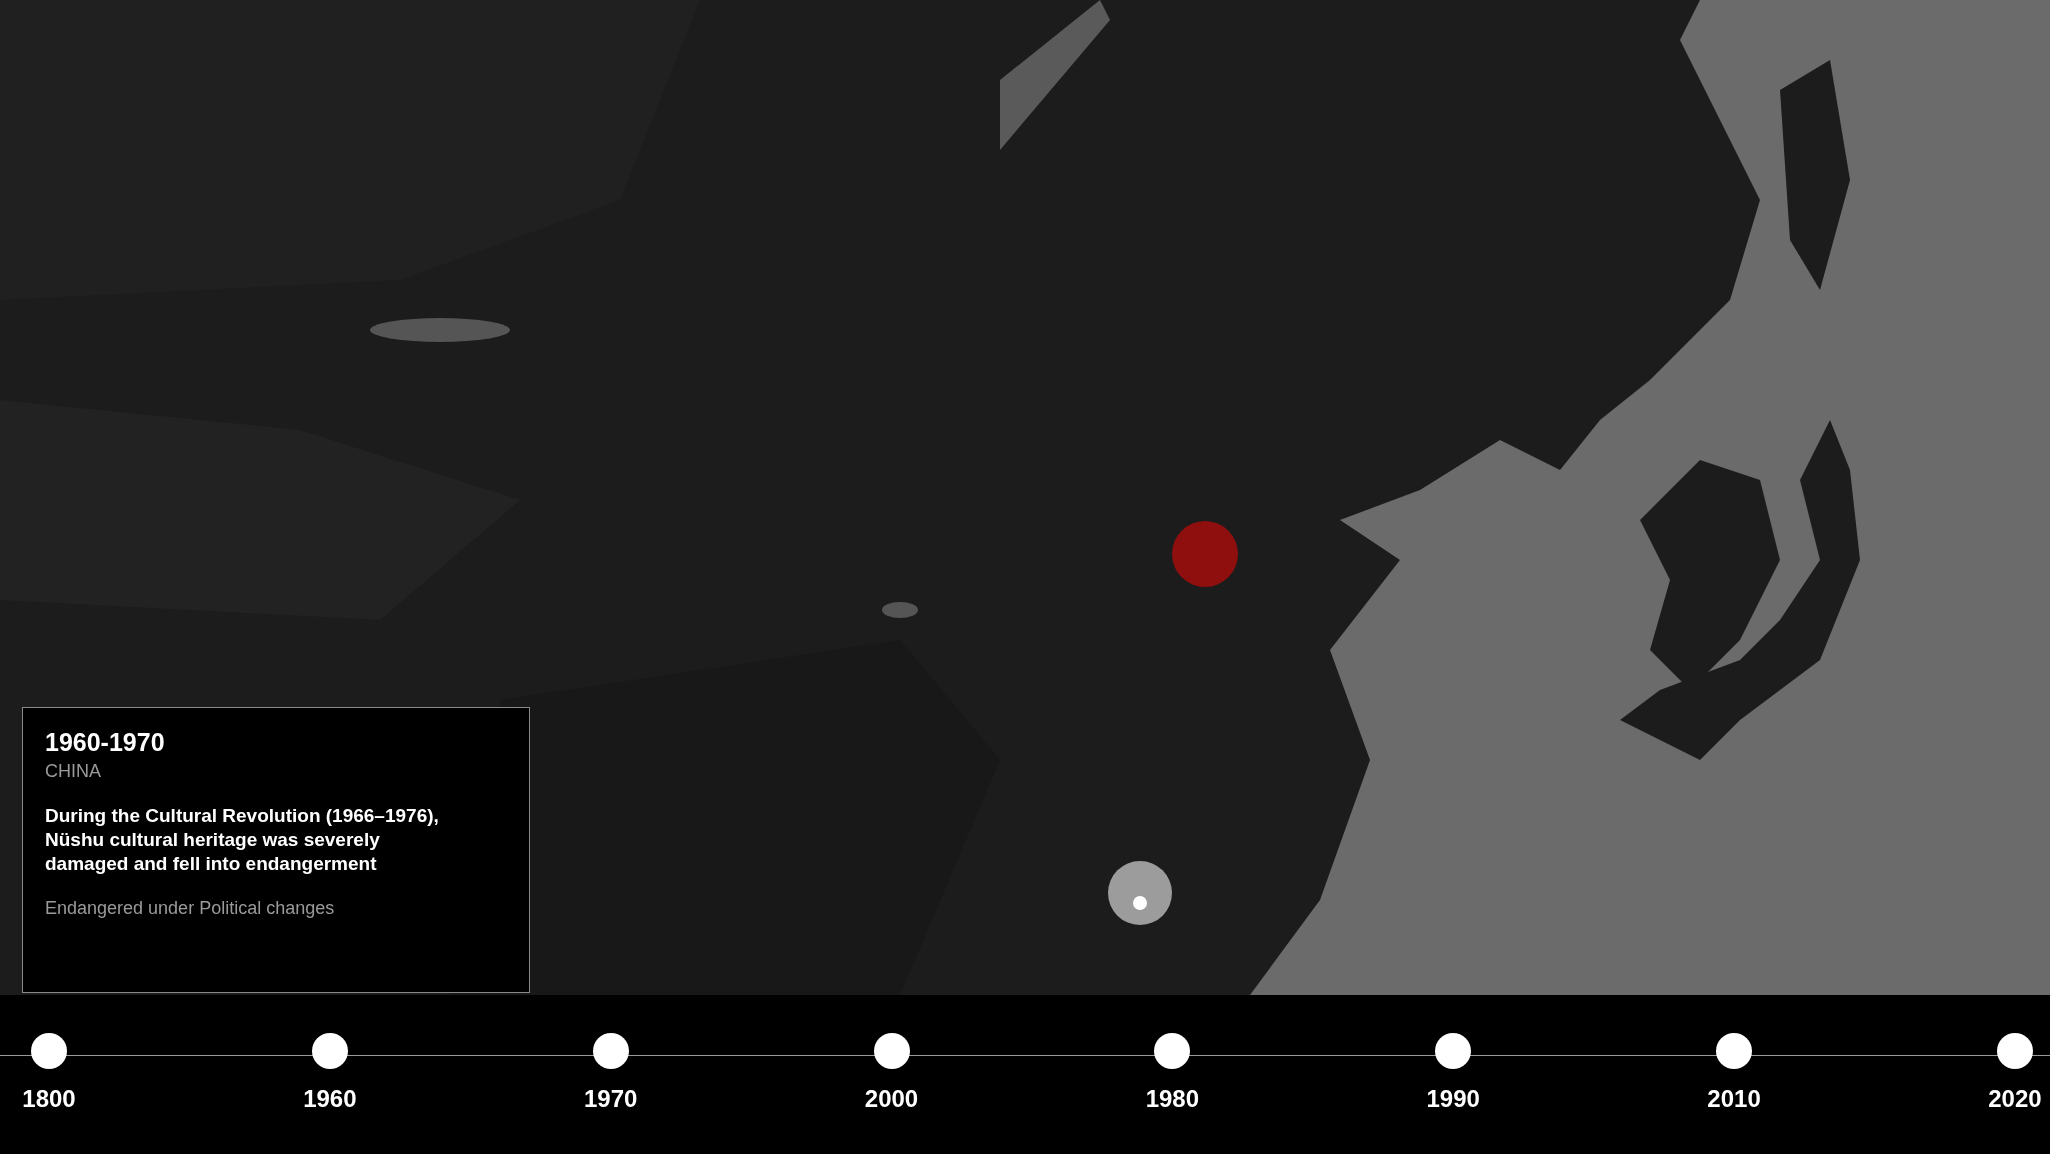 This screenshot has width=2050, height=1154. I want to click on status-text: Endangered under Political changes, so click(190, 908).